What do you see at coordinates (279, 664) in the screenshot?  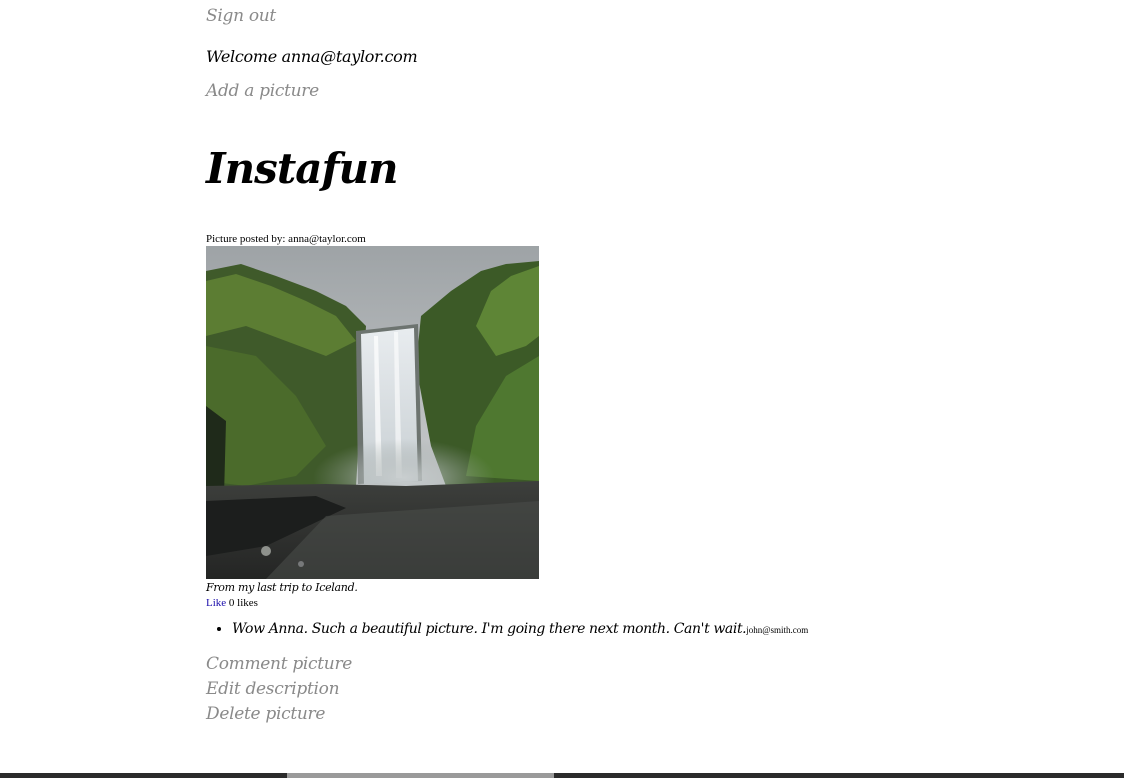 I see `comment-picture-link: Comment picture` at bounding box center [279, 664].